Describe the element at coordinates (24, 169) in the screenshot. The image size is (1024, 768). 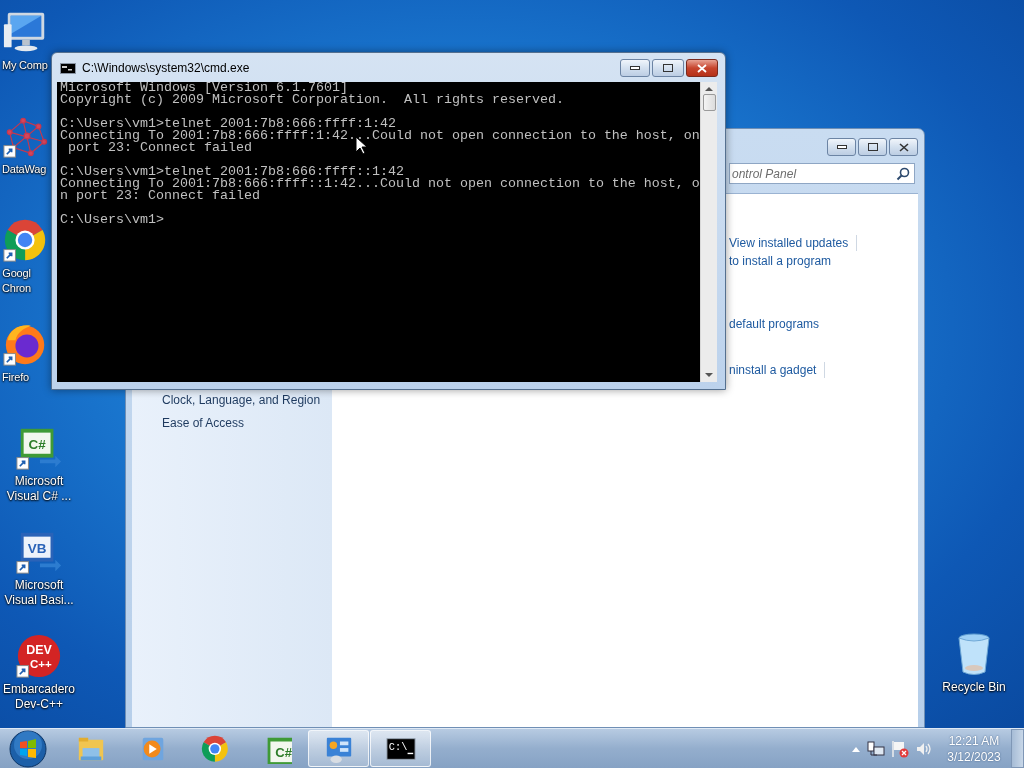
I see `desktop-icon-label: DataWag` at that location.